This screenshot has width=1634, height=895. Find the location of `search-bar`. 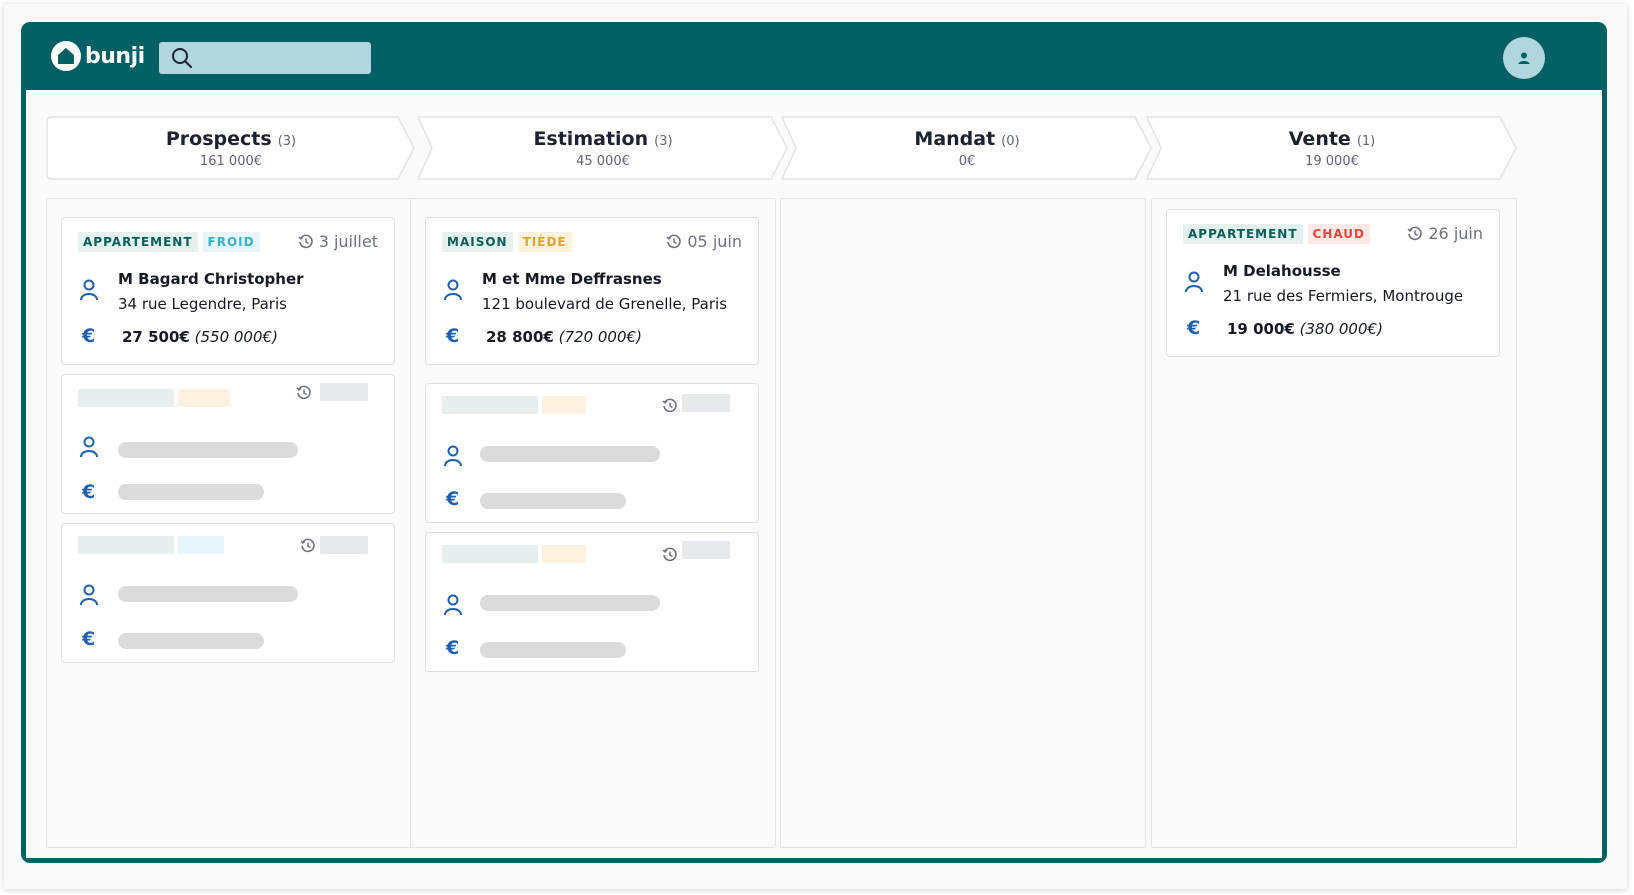

search-bar is located at coordinates (265, 58).